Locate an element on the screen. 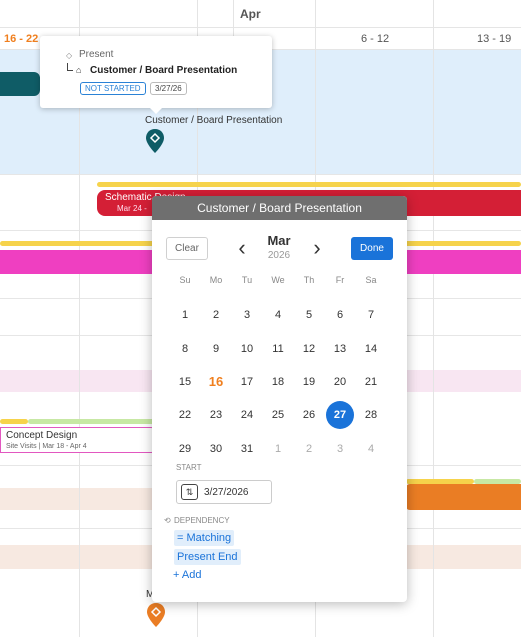 The height and width of the screenshot is (637, 521). calendar-day: 31 is located at coordinates (247, 449).